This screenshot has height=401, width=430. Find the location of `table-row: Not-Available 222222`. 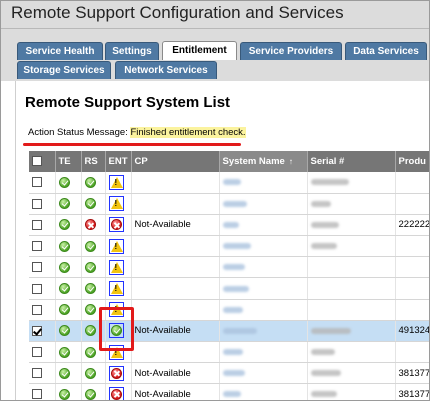

table-row: Not-Available 222222 is located at coordinates (229, 225).